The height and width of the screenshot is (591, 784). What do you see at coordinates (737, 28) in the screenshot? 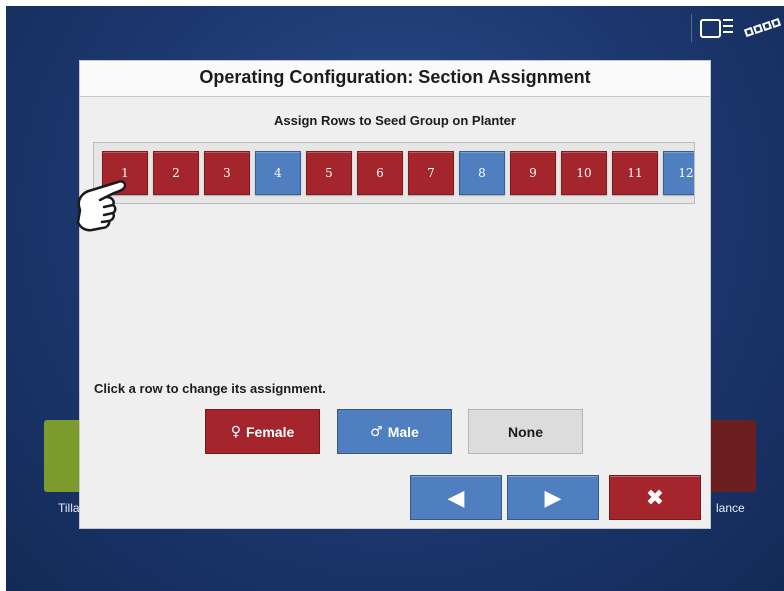
I see `status-bar` at bounding box center [737, 28].